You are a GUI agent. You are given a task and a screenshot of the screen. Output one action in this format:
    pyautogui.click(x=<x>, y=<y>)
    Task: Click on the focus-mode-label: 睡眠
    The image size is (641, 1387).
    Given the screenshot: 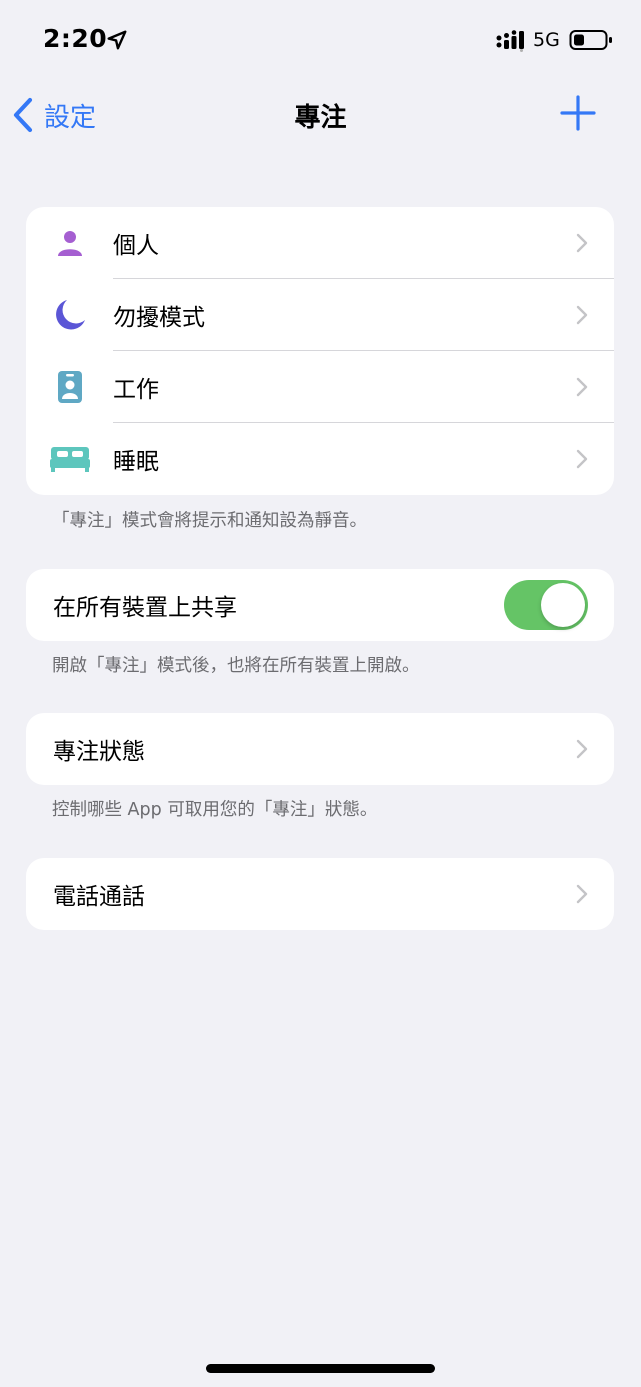 What is the action you would take?
    pyautogui.click(x=136, y=462)
    